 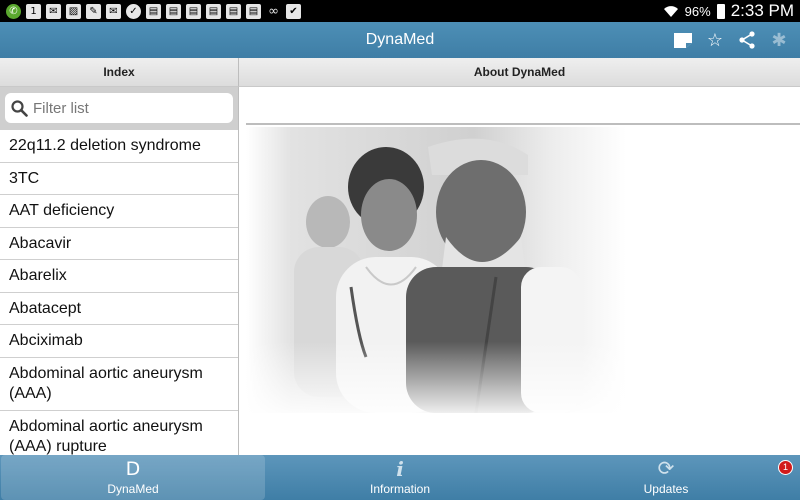 I want to click on wifi-icon, so click(x=670, y=11).